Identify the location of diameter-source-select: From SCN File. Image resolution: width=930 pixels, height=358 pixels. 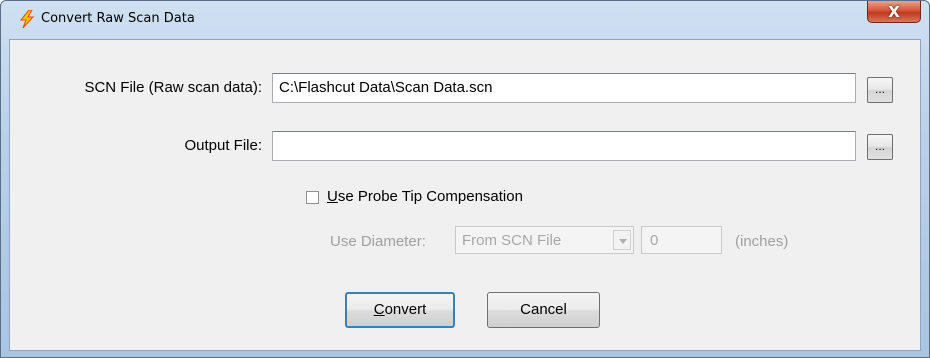
(544, 240).